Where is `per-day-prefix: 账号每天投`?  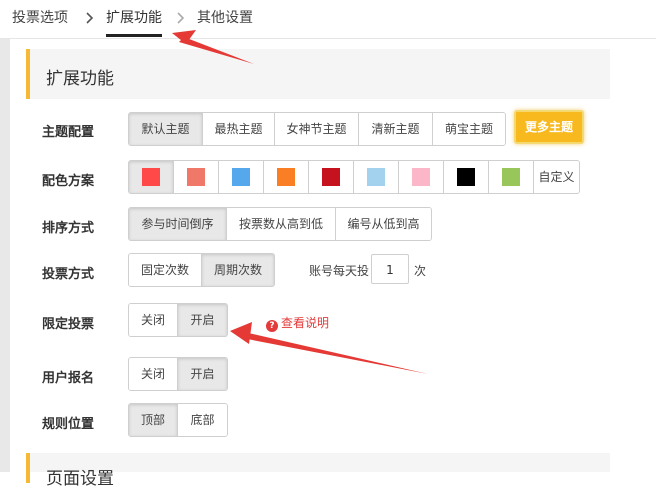 per-day-prefix: 账号每天投 is located at coordinates (339, 271).